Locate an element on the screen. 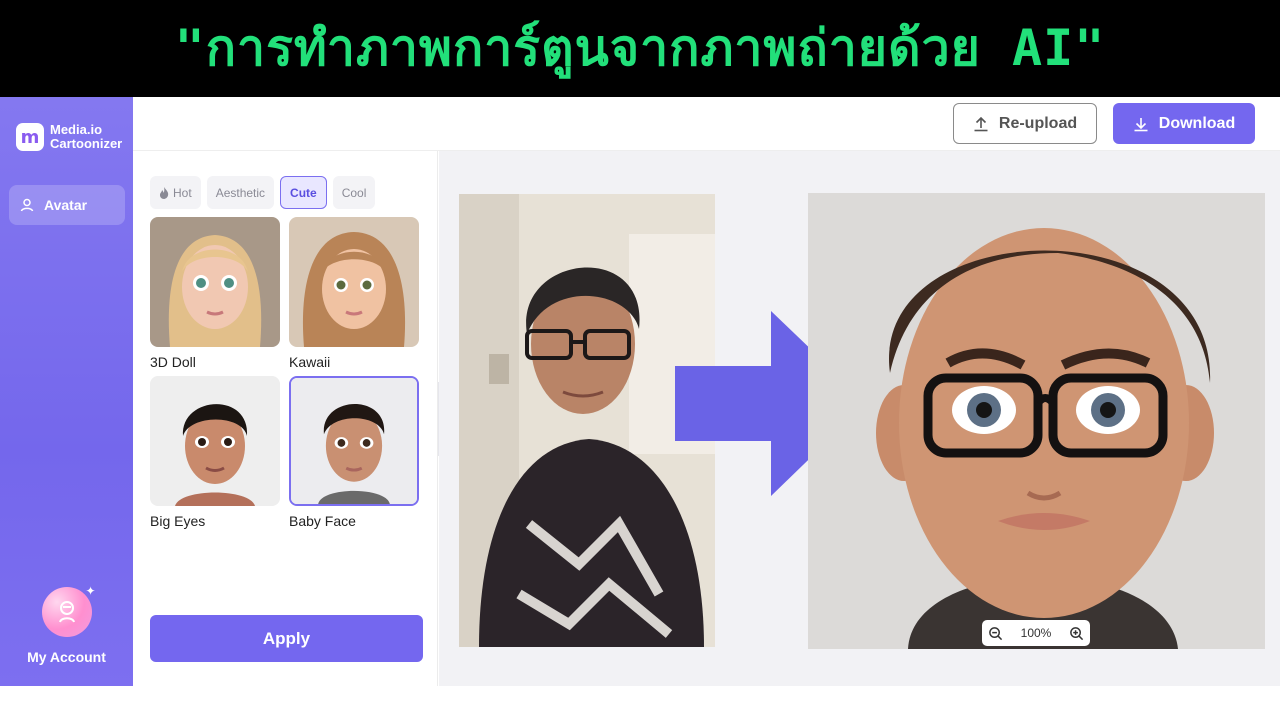 This screenshot has width=1280, height=720. my-account: ✦ My Account is located at coordinates (66, 624).